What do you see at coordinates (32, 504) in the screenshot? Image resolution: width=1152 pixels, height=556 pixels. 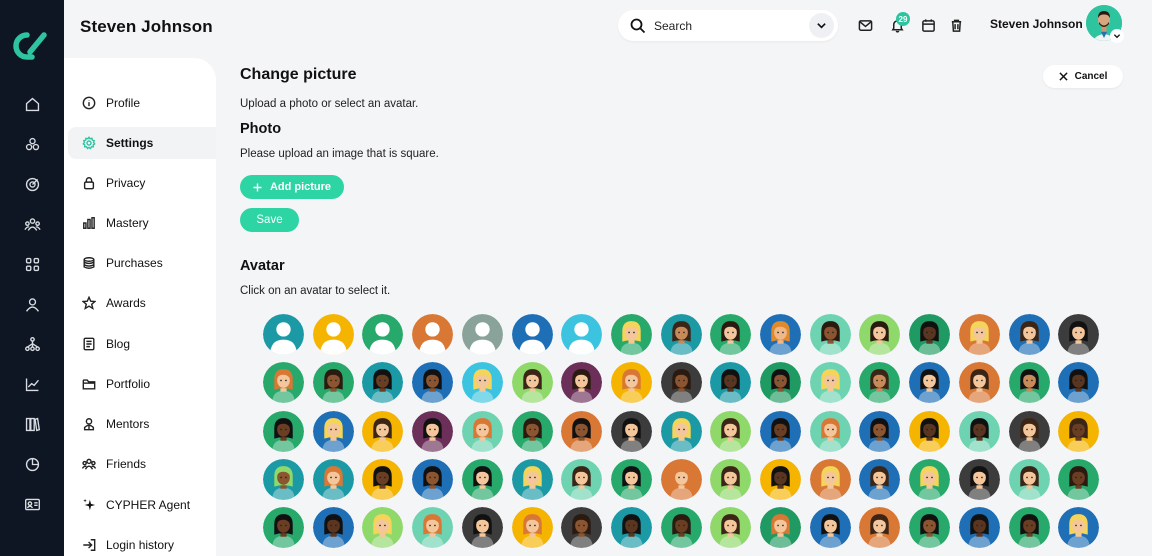 I see `id-card-icon` at bounding box center [32, 504].